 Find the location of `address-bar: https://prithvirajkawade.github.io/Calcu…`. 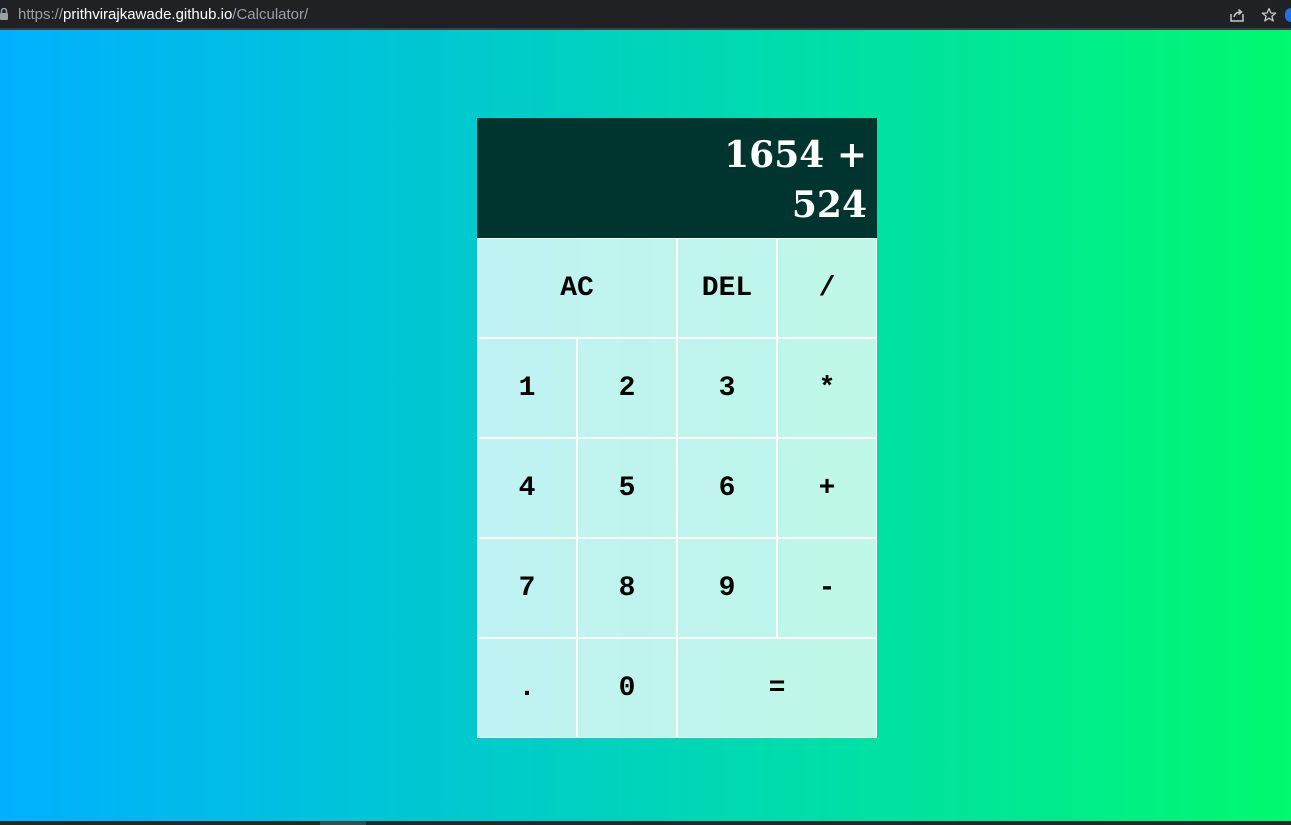

address-bar: https://prithvirajkawade.github.io/Calcu… is located at coordinates (163, 14).